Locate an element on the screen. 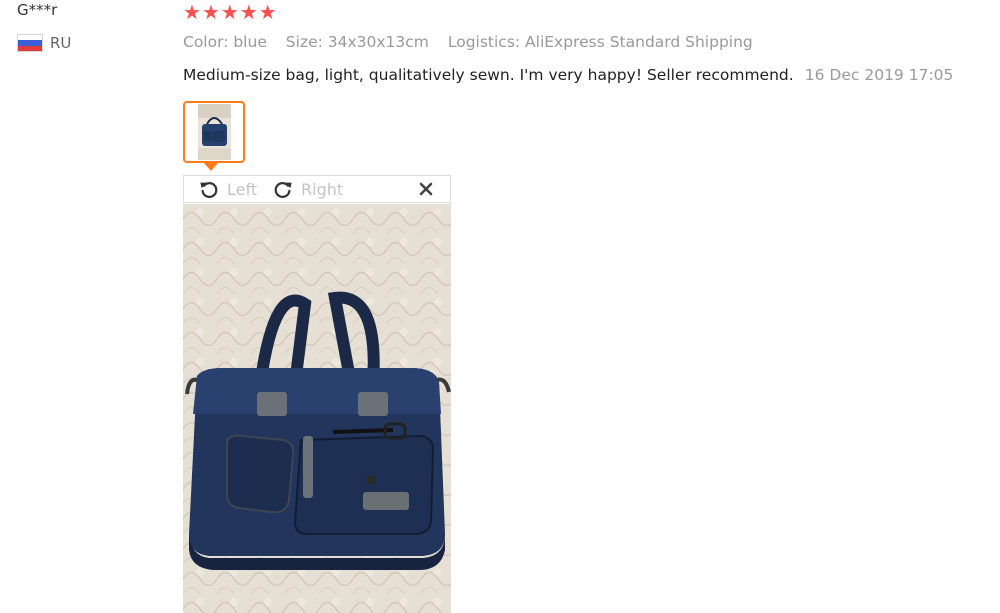  star-rating: ★ ★ ★ ★ ★ is located at coordinates (230, 12).